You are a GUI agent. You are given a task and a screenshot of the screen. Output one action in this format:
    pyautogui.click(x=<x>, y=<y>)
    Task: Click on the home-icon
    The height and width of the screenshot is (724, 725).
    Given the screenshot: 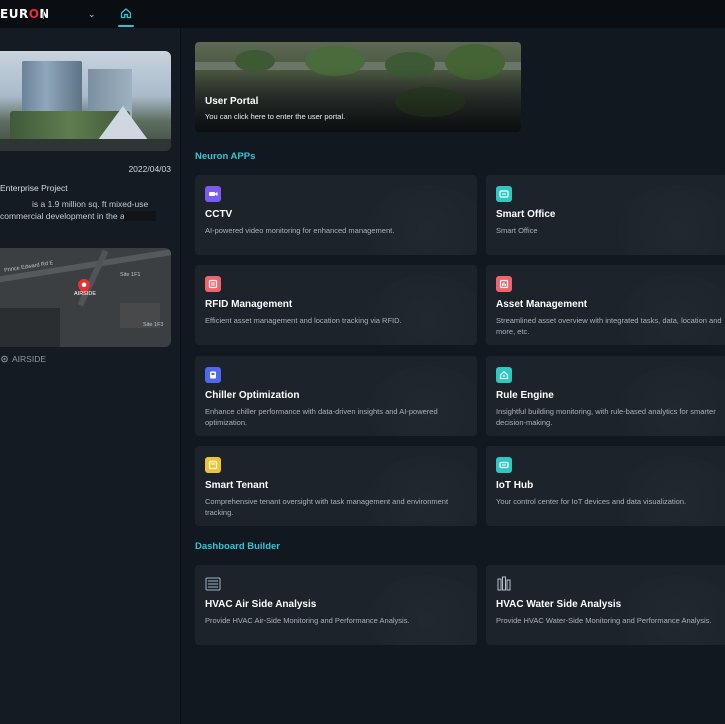 What is the action you would take?
    pyautogui.click(x=126, y=13)
    